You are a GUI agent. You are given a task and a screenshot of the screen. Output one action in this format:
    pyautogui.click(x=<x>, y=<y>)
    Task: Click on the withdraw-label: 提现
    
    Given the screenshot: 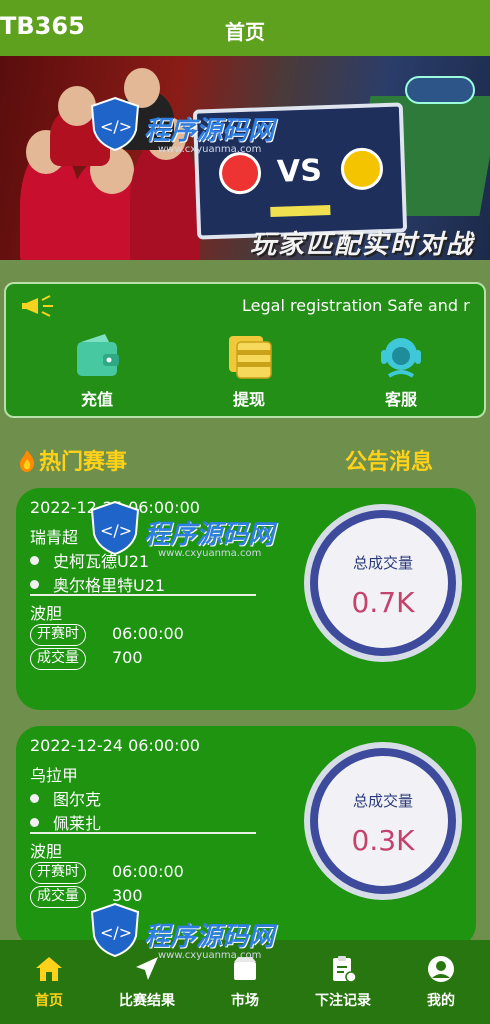 What is the action you would take?
    pyautogui.click(x=248, y=399)
    